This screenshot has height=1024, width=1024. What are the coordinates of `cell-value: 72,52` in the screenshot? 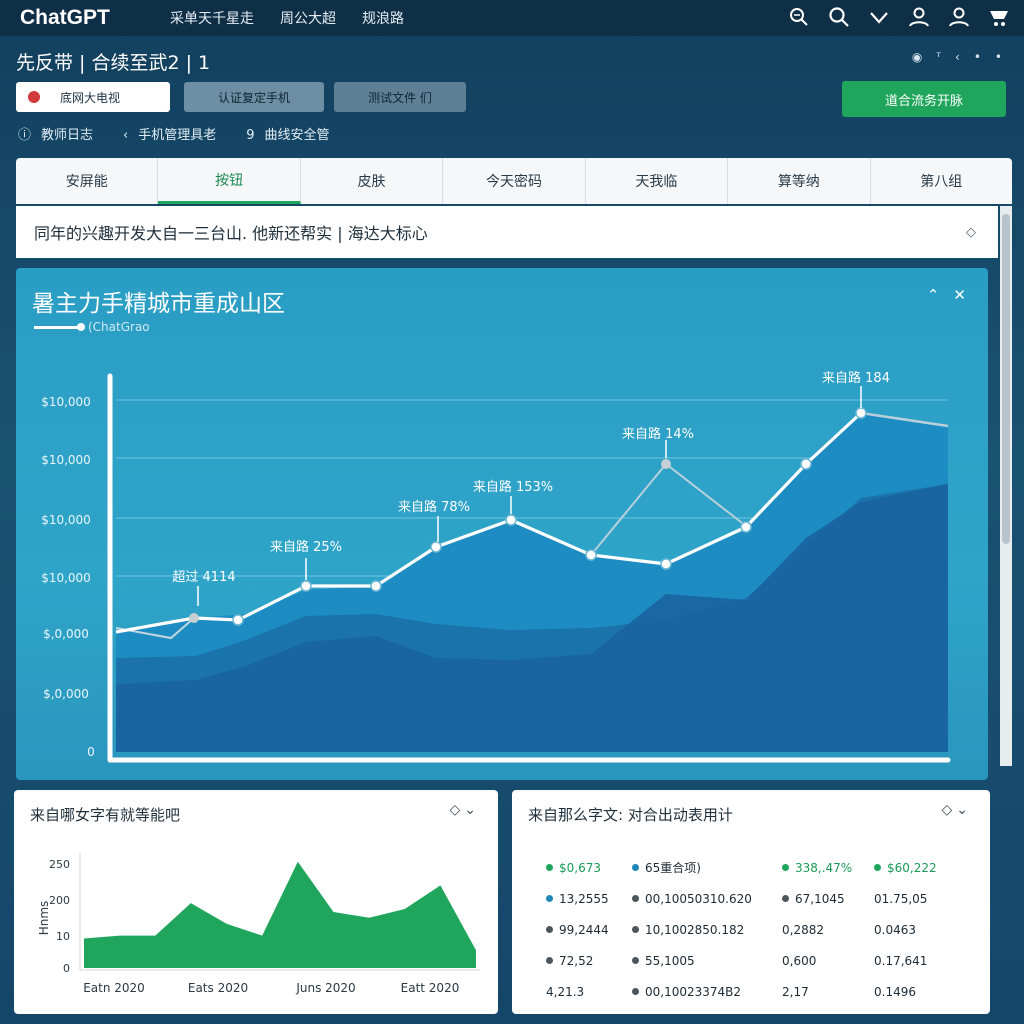 It's located at (576, 960).